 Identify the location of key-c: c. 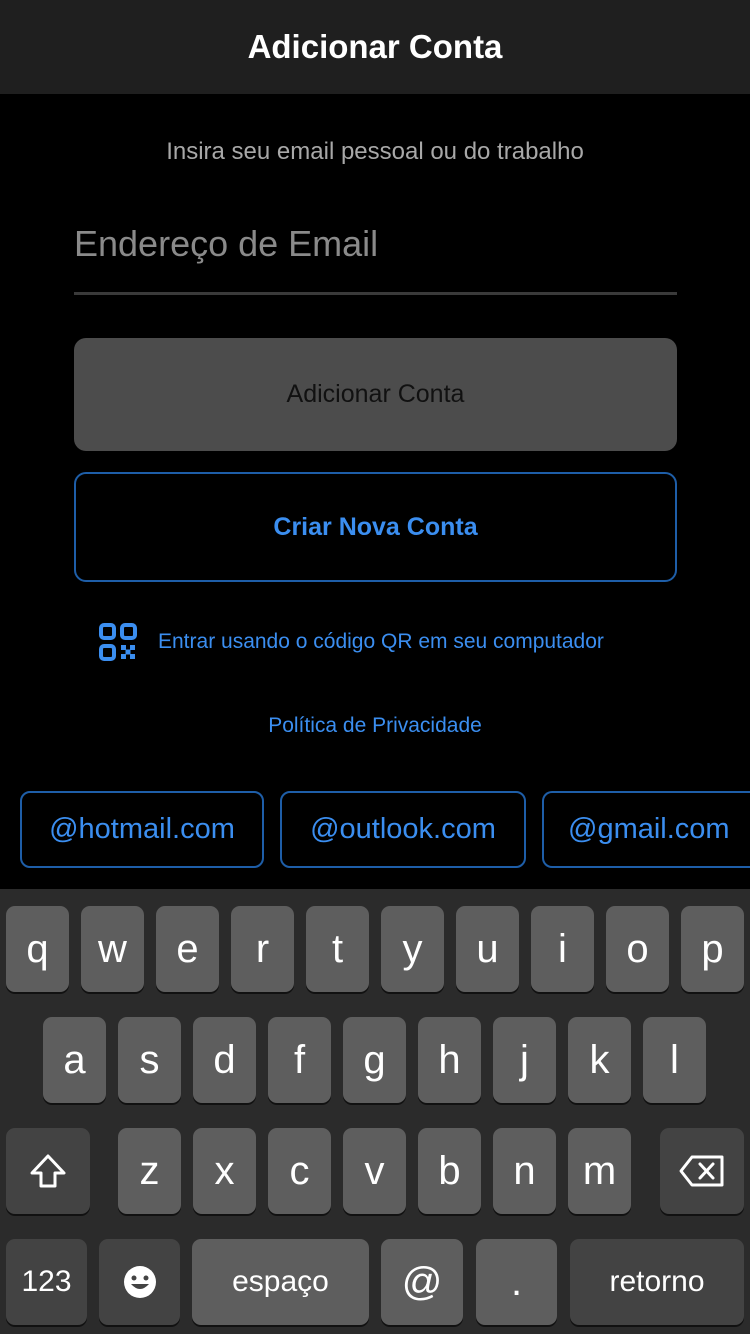
(299, 1171).